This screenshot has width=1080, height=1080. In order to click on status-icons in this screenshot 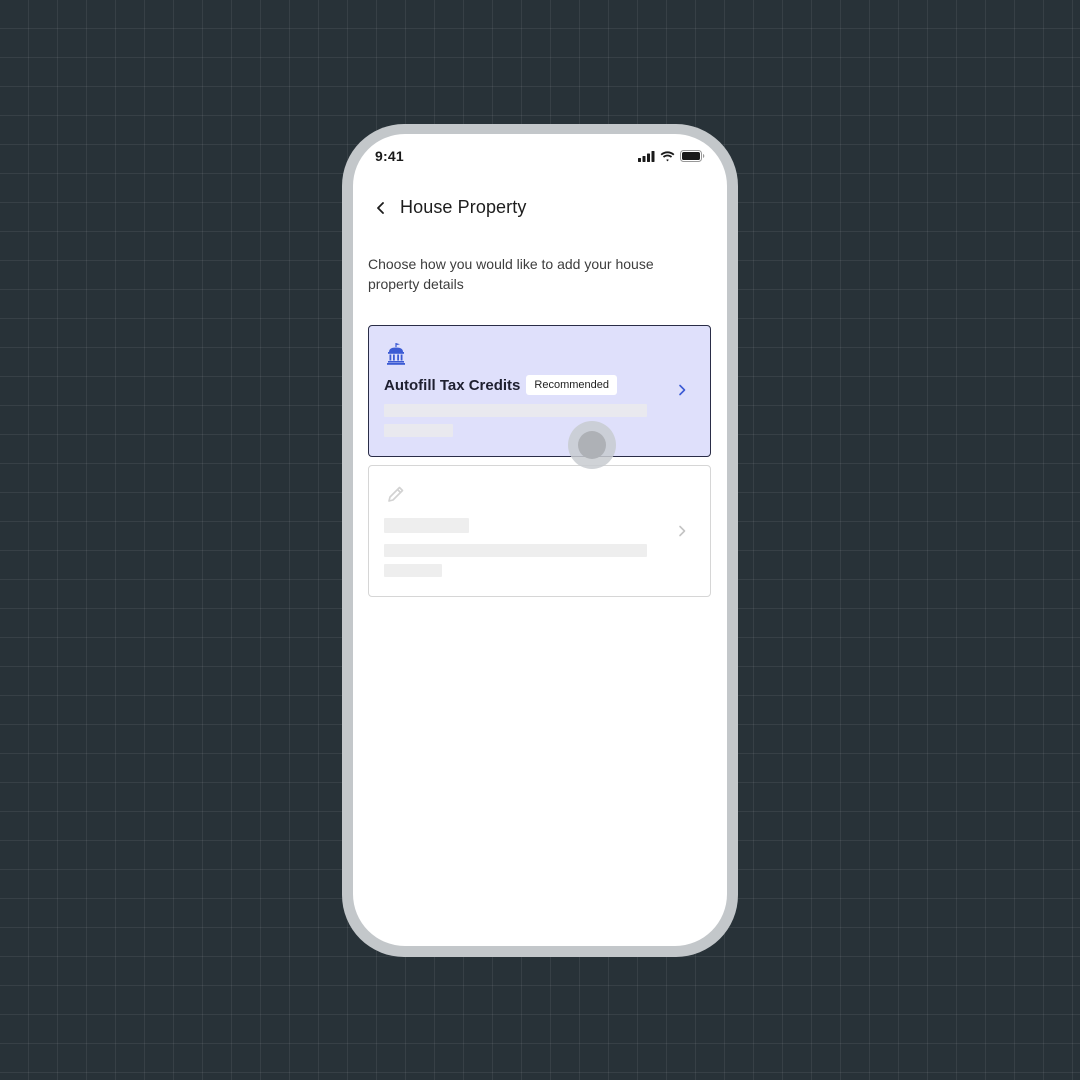, I will do `click(671, 156)`.